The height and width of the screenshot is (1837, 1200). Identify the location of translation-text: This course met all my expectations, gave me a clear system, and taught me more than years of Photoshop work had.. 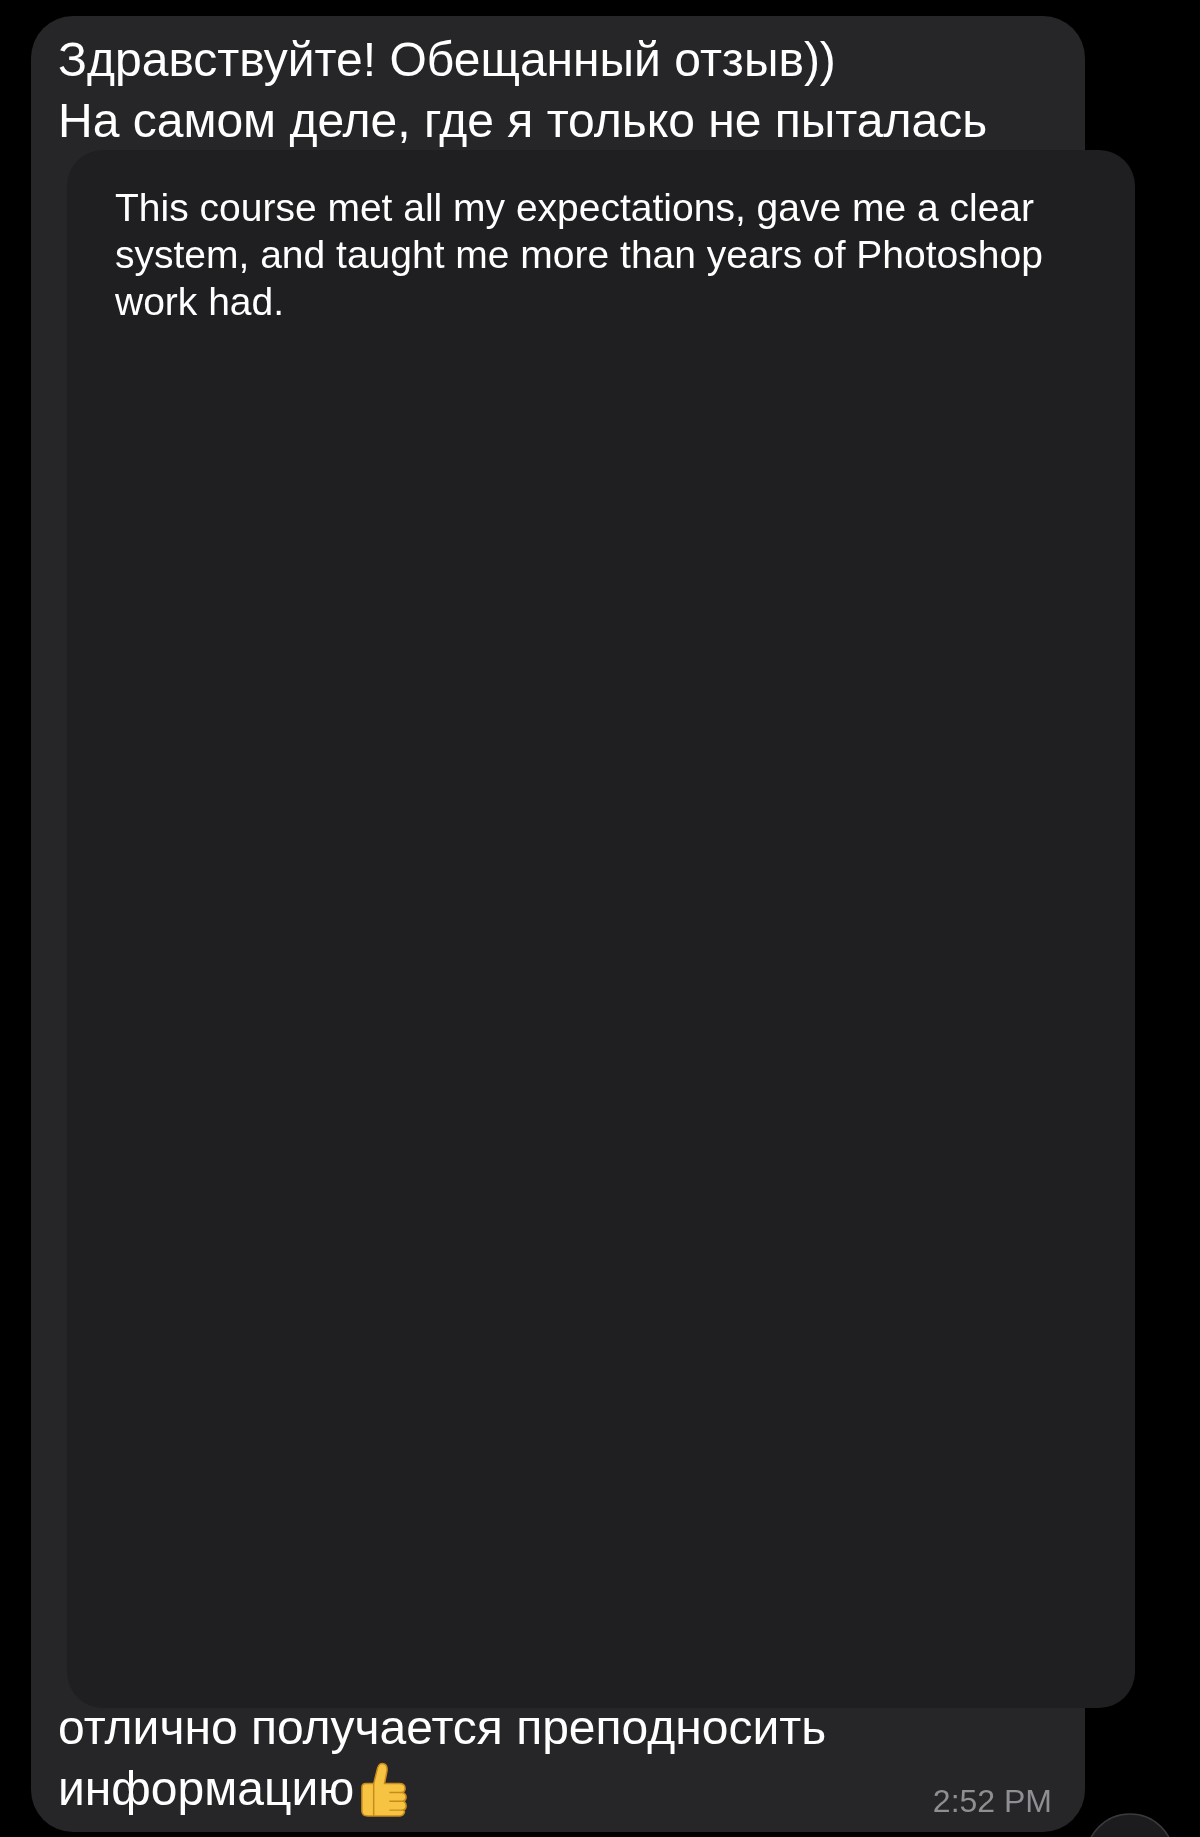
(579, 255).